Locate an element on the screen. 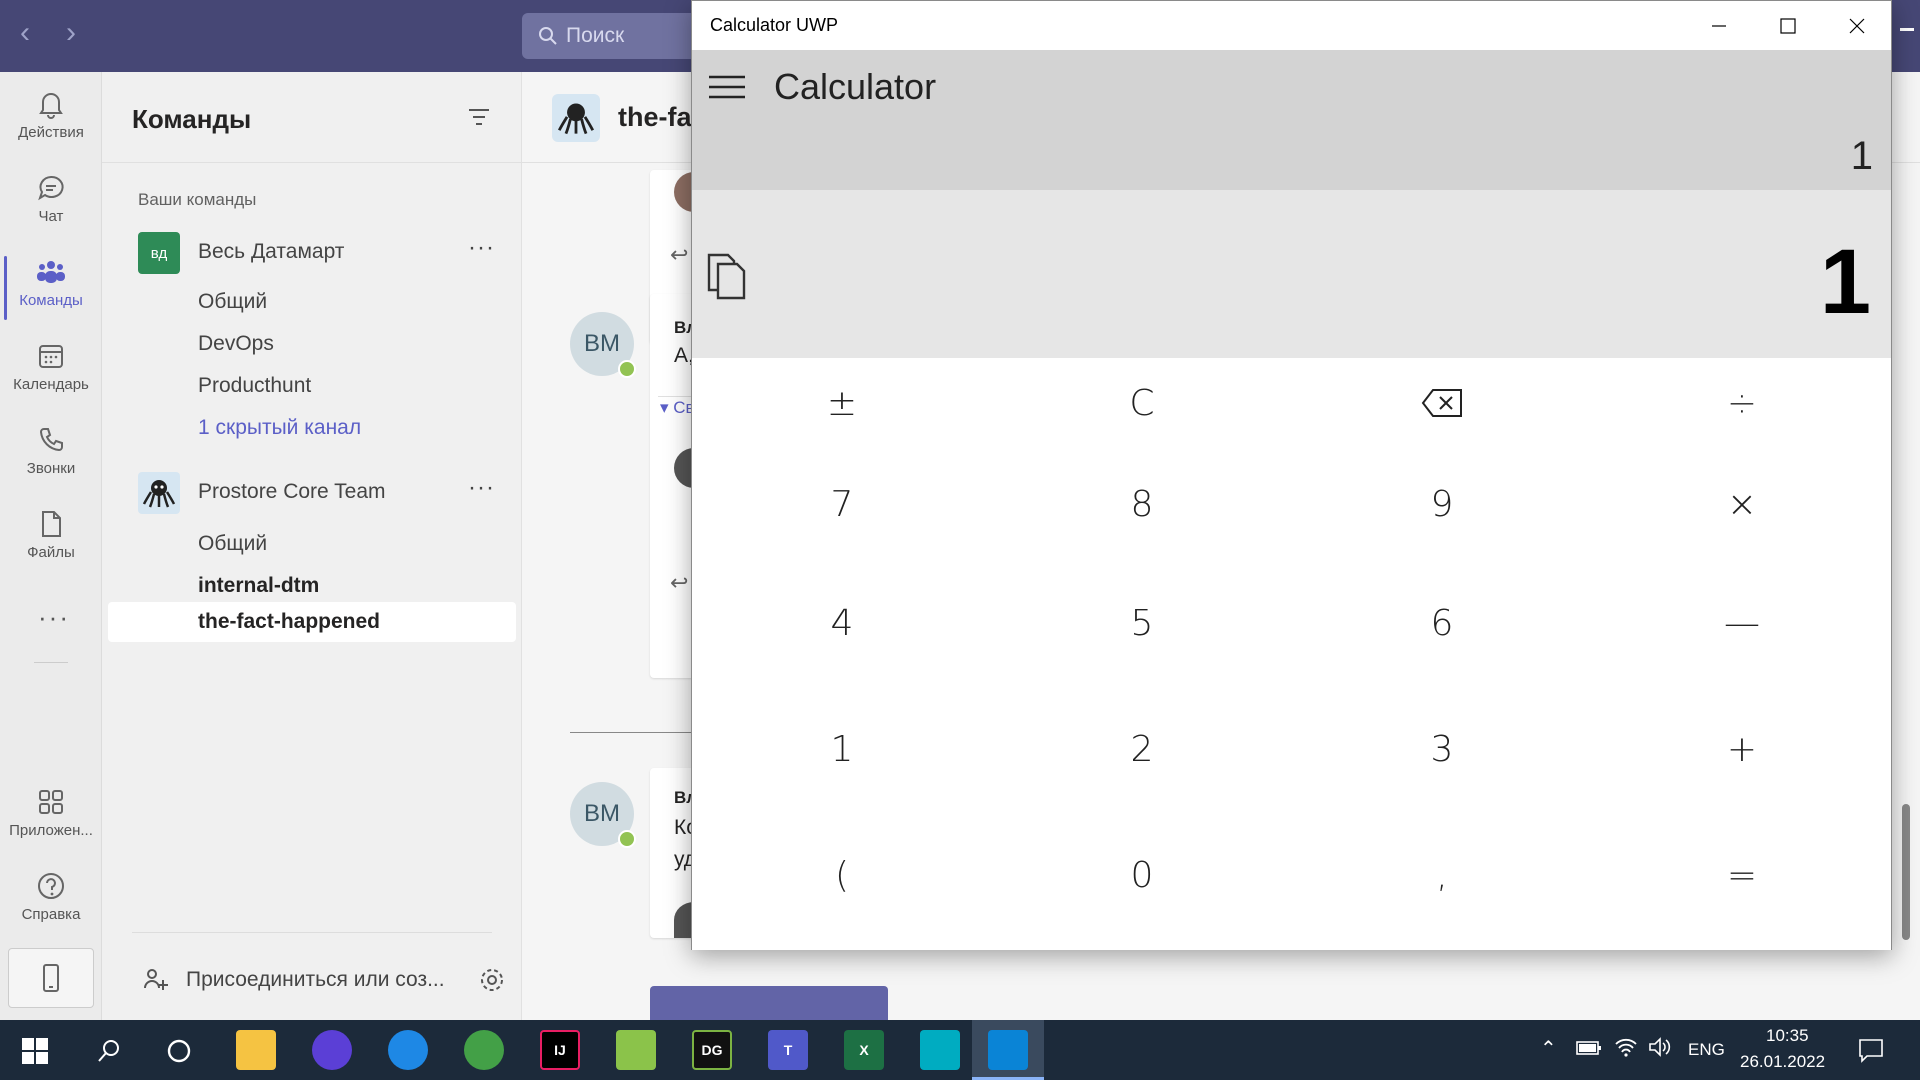 The height and width of the screenshot is (1080, 1920). file-explorer-icon is located at coordinates (256, 1050).